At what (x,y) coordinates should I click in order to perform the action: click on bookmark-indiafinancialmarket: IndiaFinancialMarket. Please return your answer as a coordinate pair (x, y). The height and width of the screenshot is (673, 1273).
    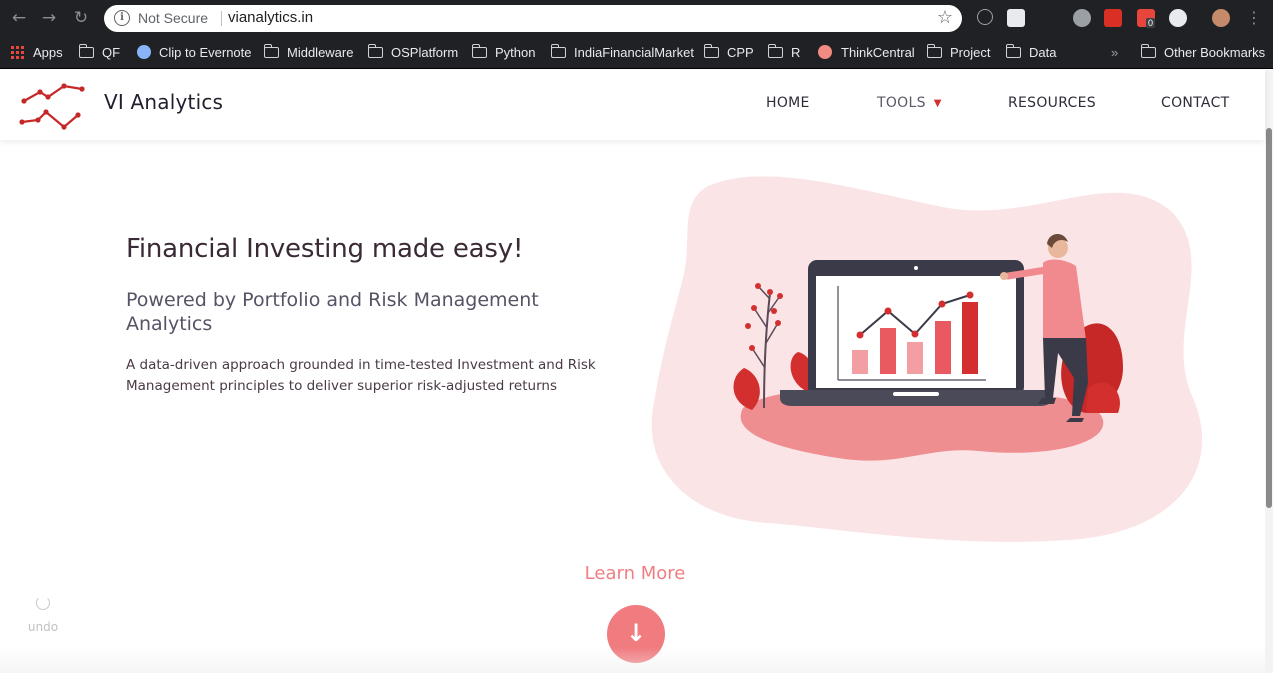
    Looking at the image, I should click on (622, 52).